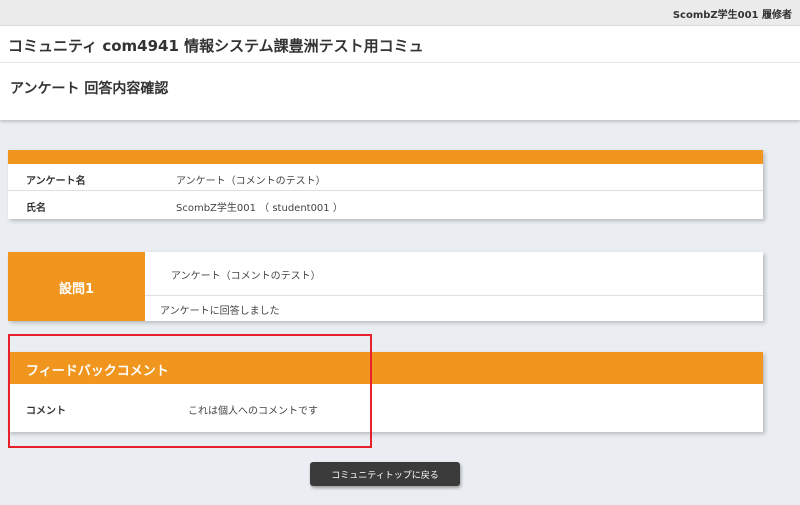 The image size is (800, 505). I want to click on survey-name-row: アンケート名 アンケート（コメントのテスト）, so click(385, 177).